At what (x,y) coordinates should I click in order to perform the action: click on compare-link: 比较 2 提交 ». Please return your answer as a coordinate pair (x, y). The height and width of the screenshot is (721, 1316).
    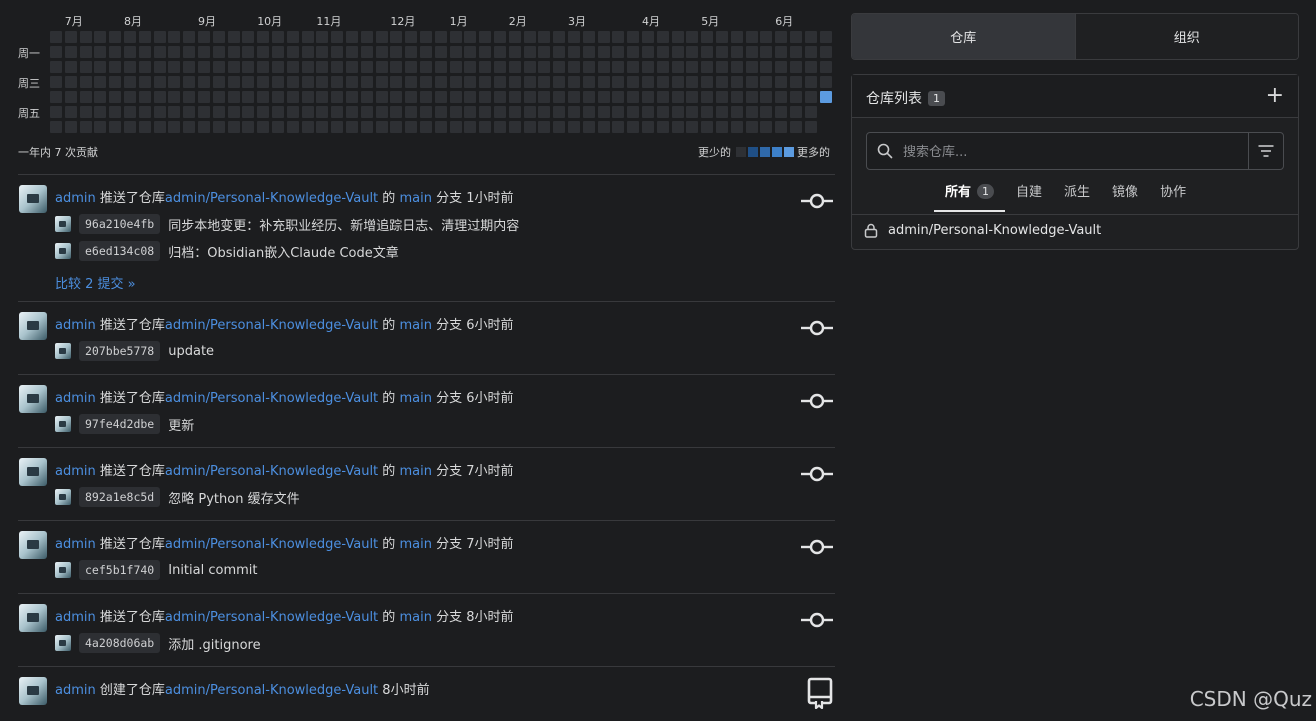
    Looking at the image, I should click on (95, 282).